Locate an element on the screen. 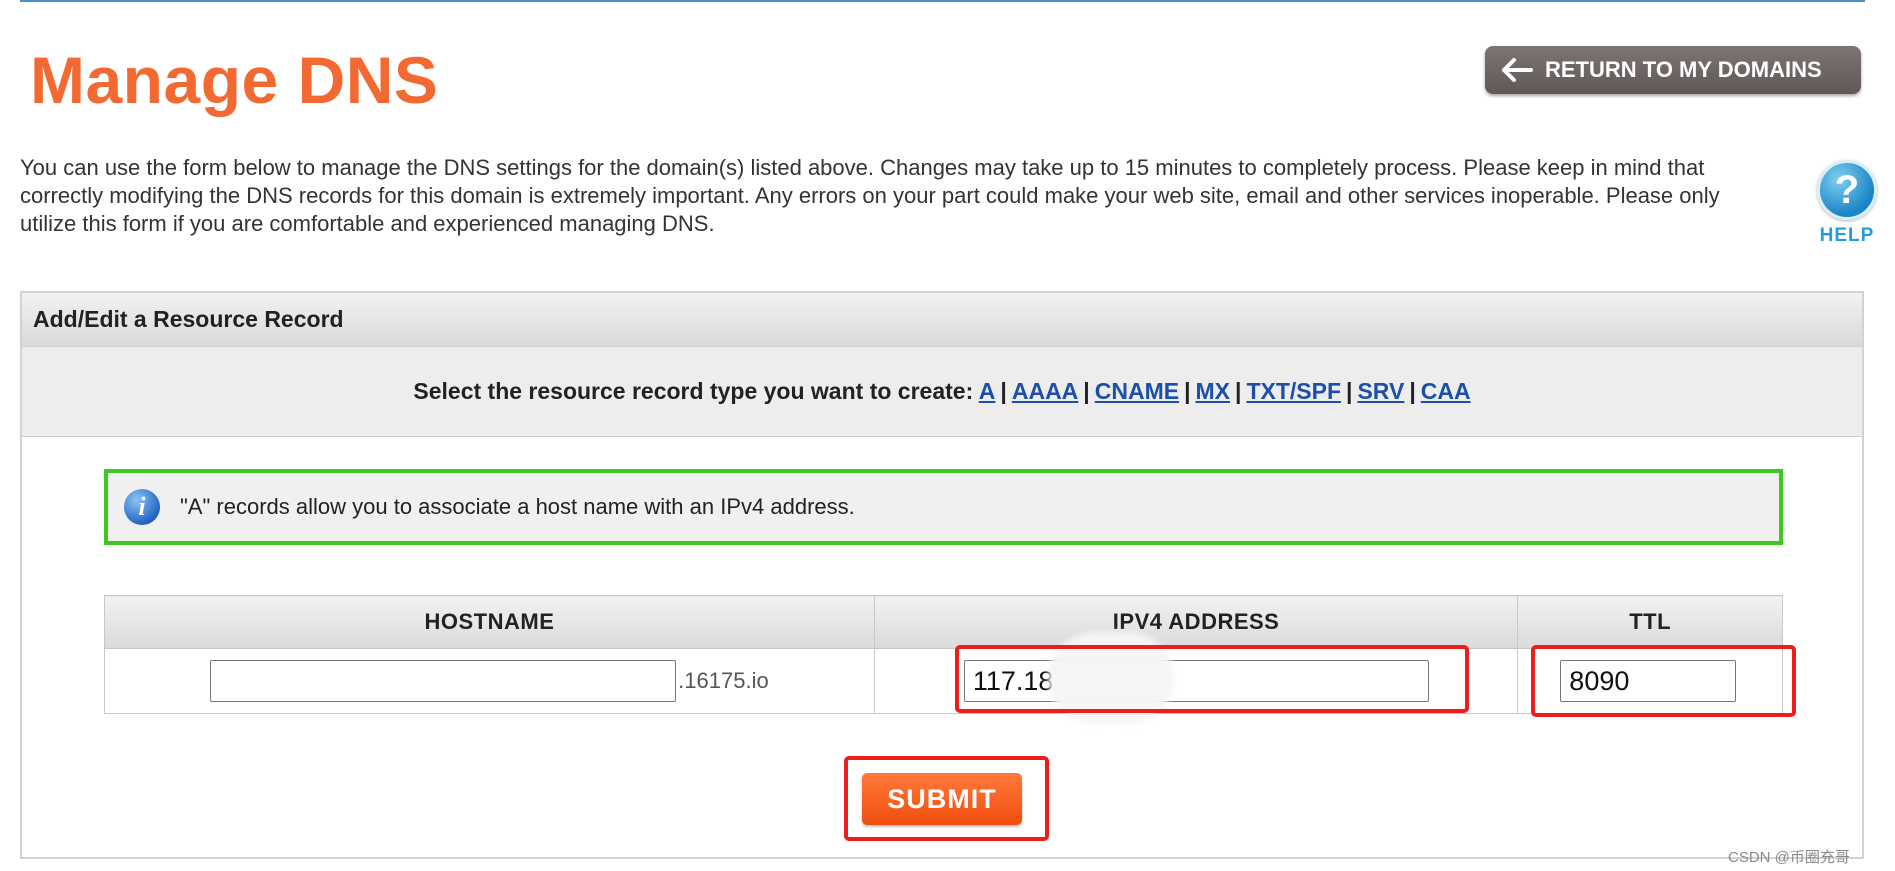 The width and height of the screenshot is (1895, 871). ttl-cell is located at coordinates (1650, 681).